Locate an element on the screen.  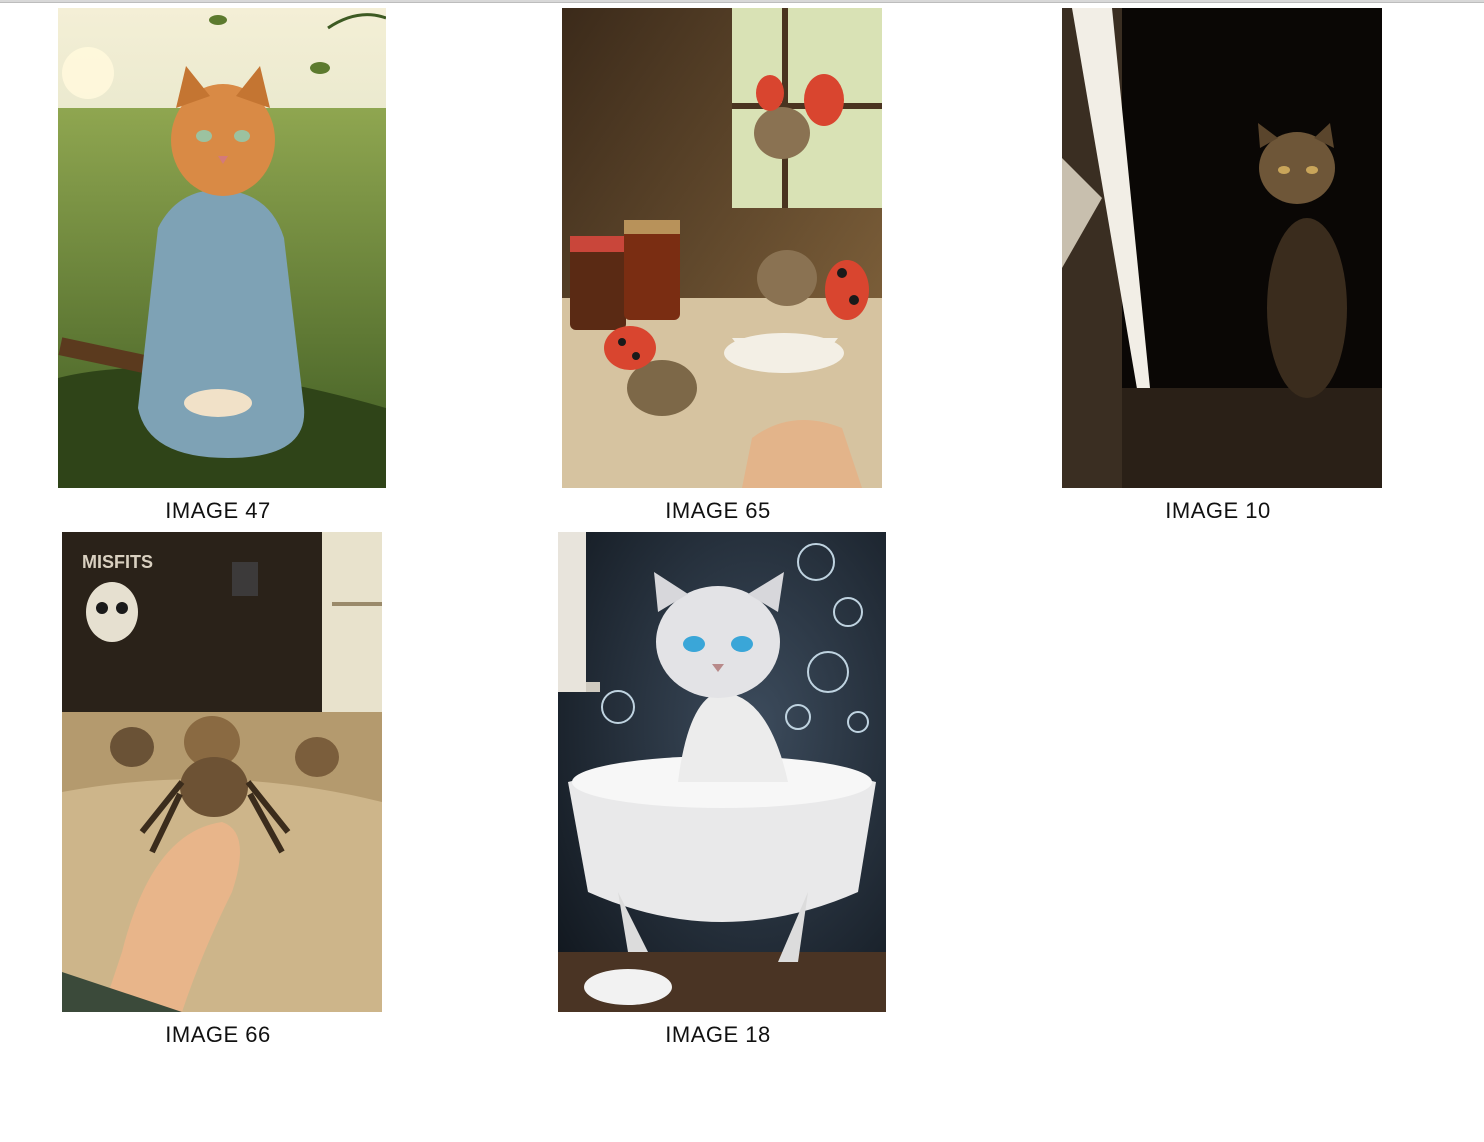
tabby-cat-doorway-image is located at coordinates (1222, 248).